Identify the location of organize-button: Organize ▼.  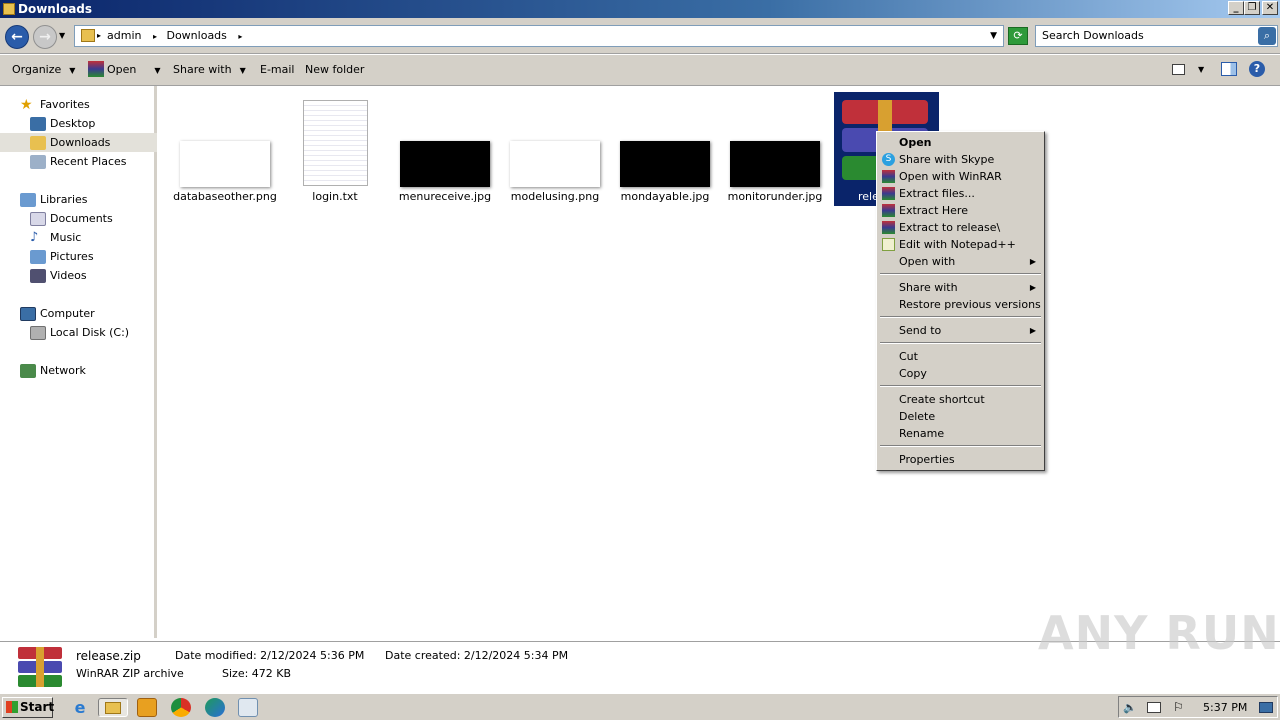
(43, 70).